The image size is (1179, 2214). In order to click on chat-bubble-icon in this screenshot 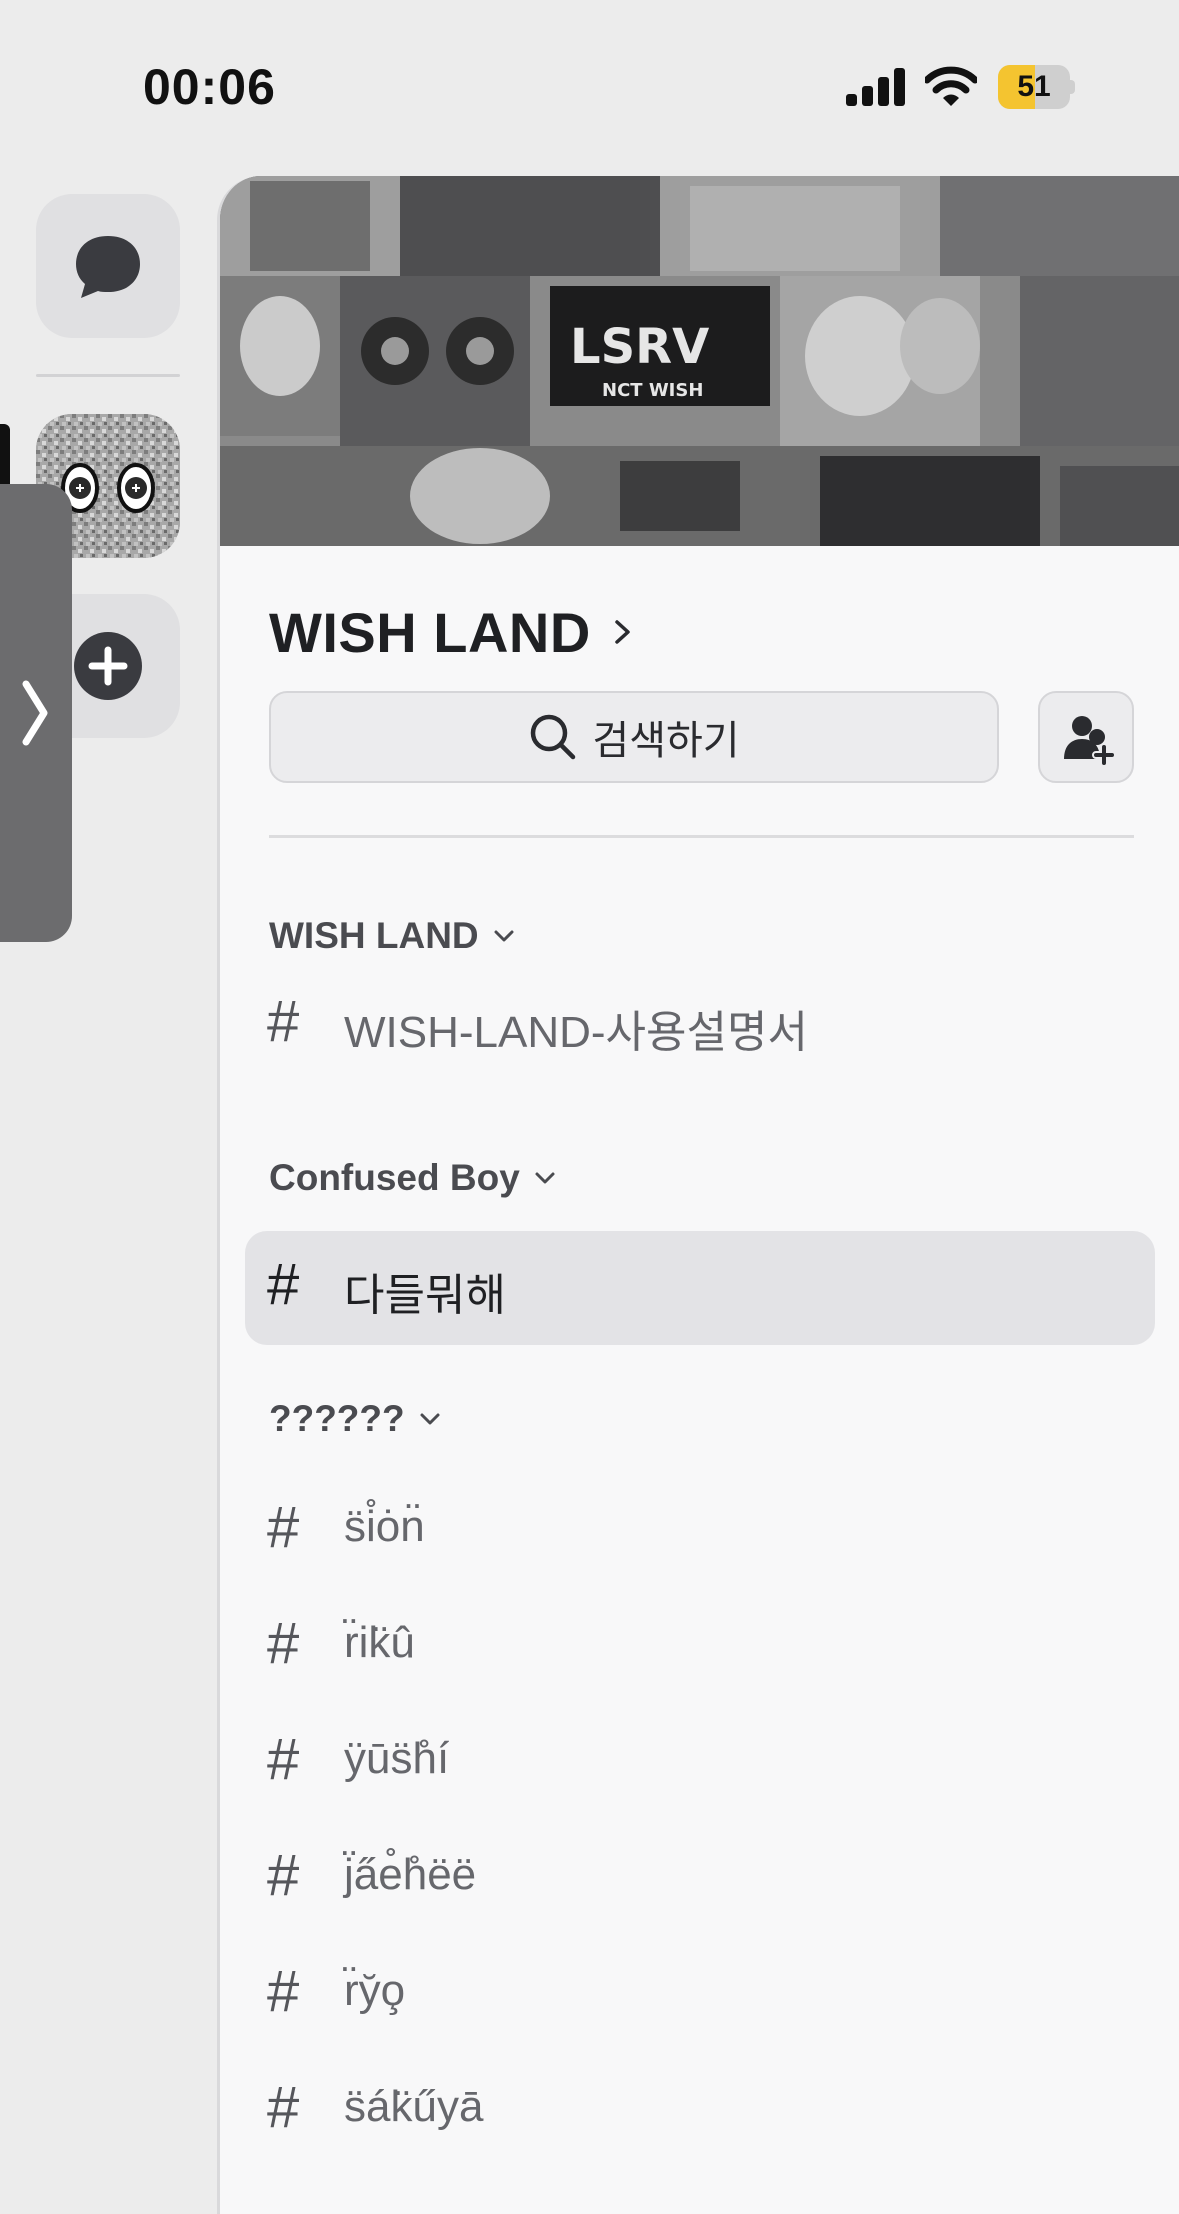, I will do `click(108, 267)`.